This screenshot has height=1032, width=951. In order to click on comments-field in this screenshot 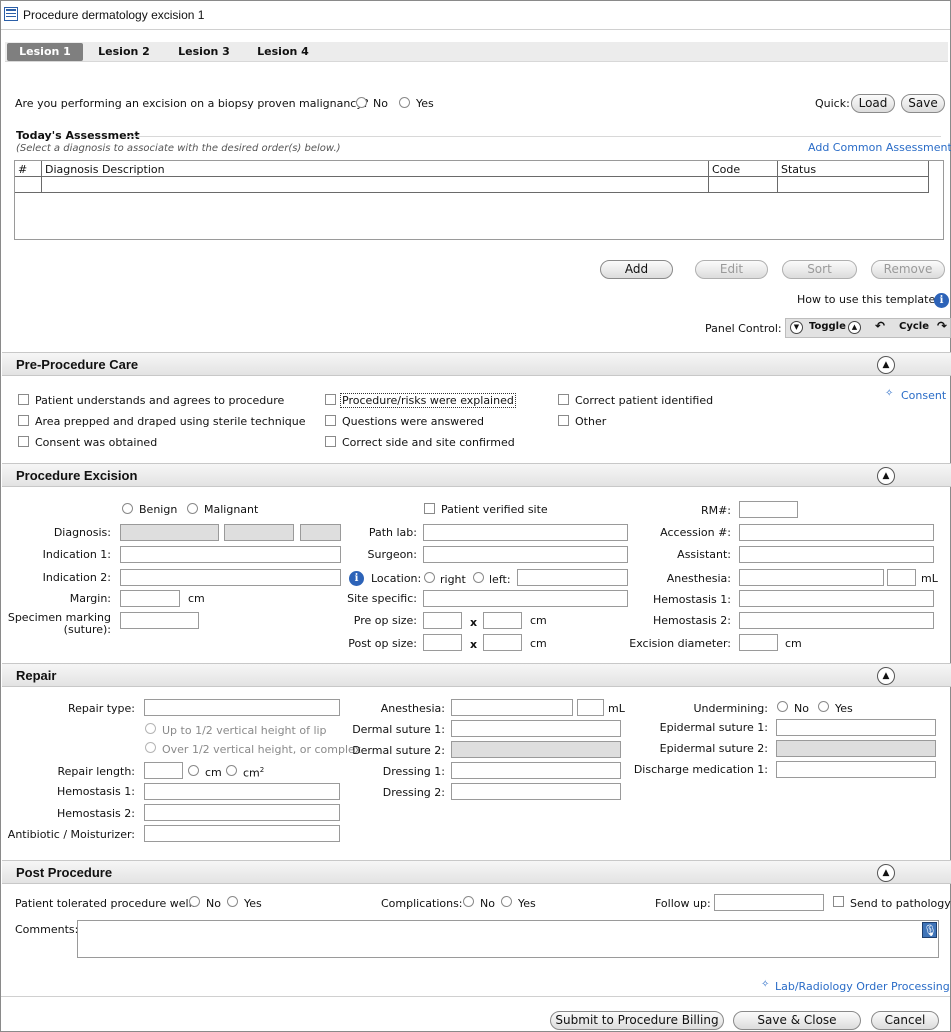, I will do `click(508, 939)`.